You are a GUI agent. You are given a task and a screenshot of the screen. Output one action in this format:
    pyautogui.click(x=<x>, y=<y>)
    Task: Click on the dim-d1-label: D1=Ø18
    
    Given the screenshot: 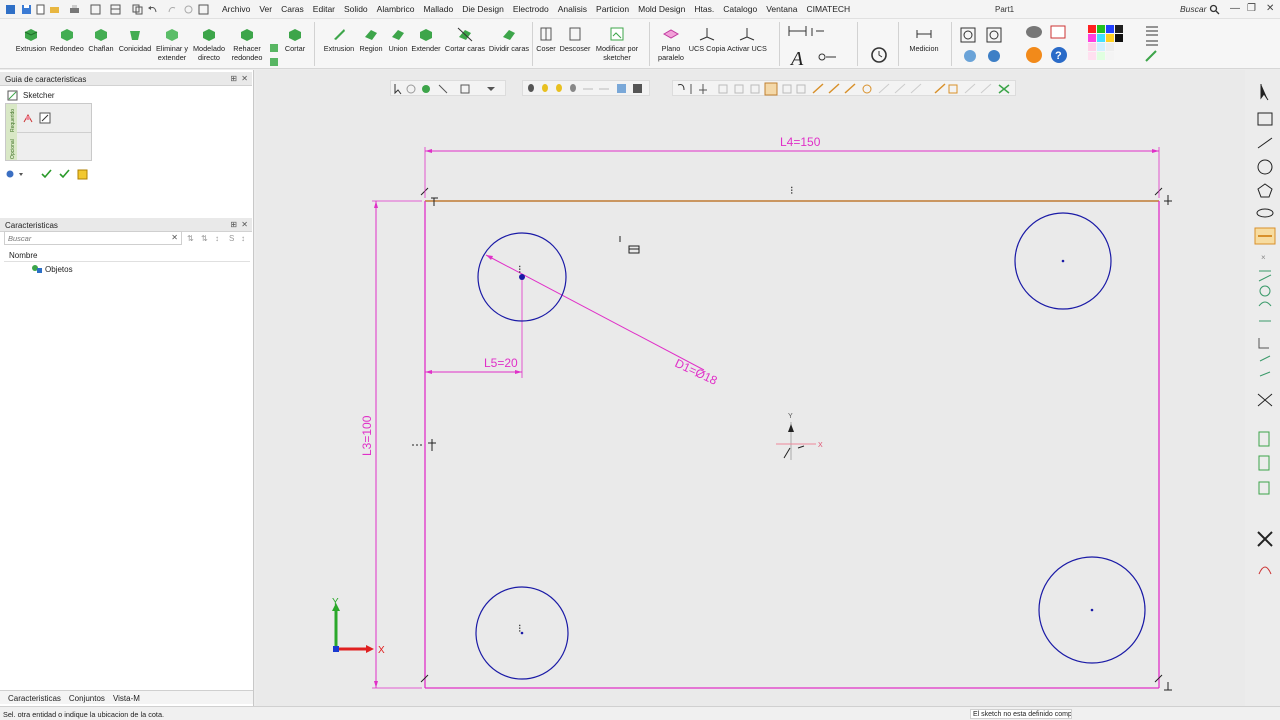 What is the action you would take?
    pyautogui.click(x=696, y=372)
    